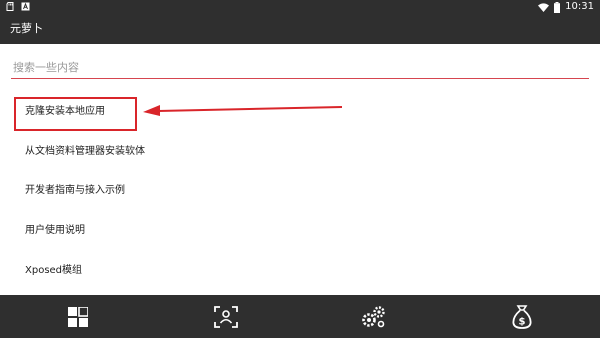 The height and width of the screenshot is (338, 600). Describe the element at coordinates (10, 6) in the screenshot. I see `sd-card-icon` at that location.